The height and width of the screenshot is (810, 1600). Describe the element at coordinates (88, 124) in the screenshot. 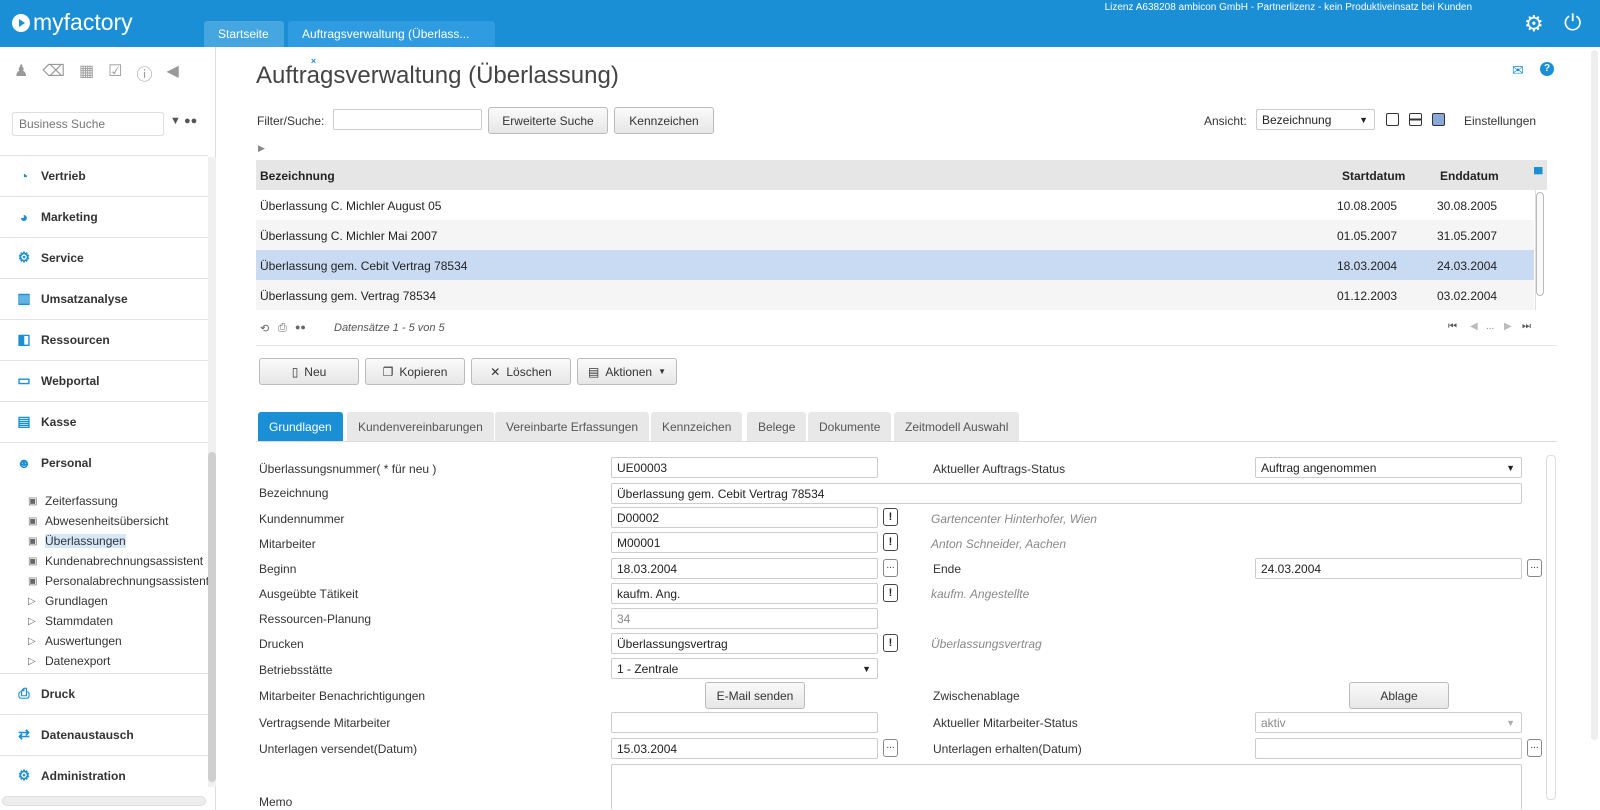

I see `business-search-input` at that location.